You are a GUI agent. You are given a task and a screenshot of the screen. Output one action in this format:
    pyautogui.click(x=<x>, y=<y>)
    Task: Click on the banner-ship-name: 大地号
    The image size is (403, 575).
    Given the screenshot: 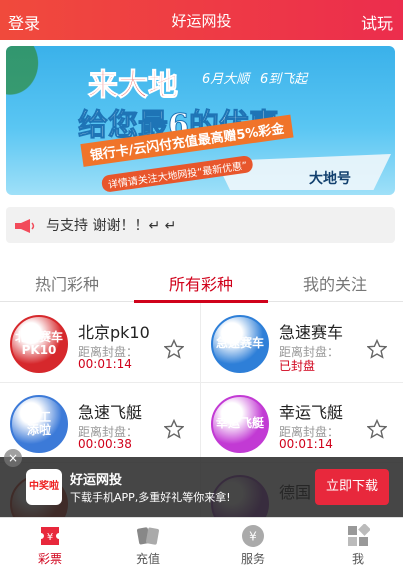 What is the action you would take?
    pyautogui.click(x=330, y=179)
    